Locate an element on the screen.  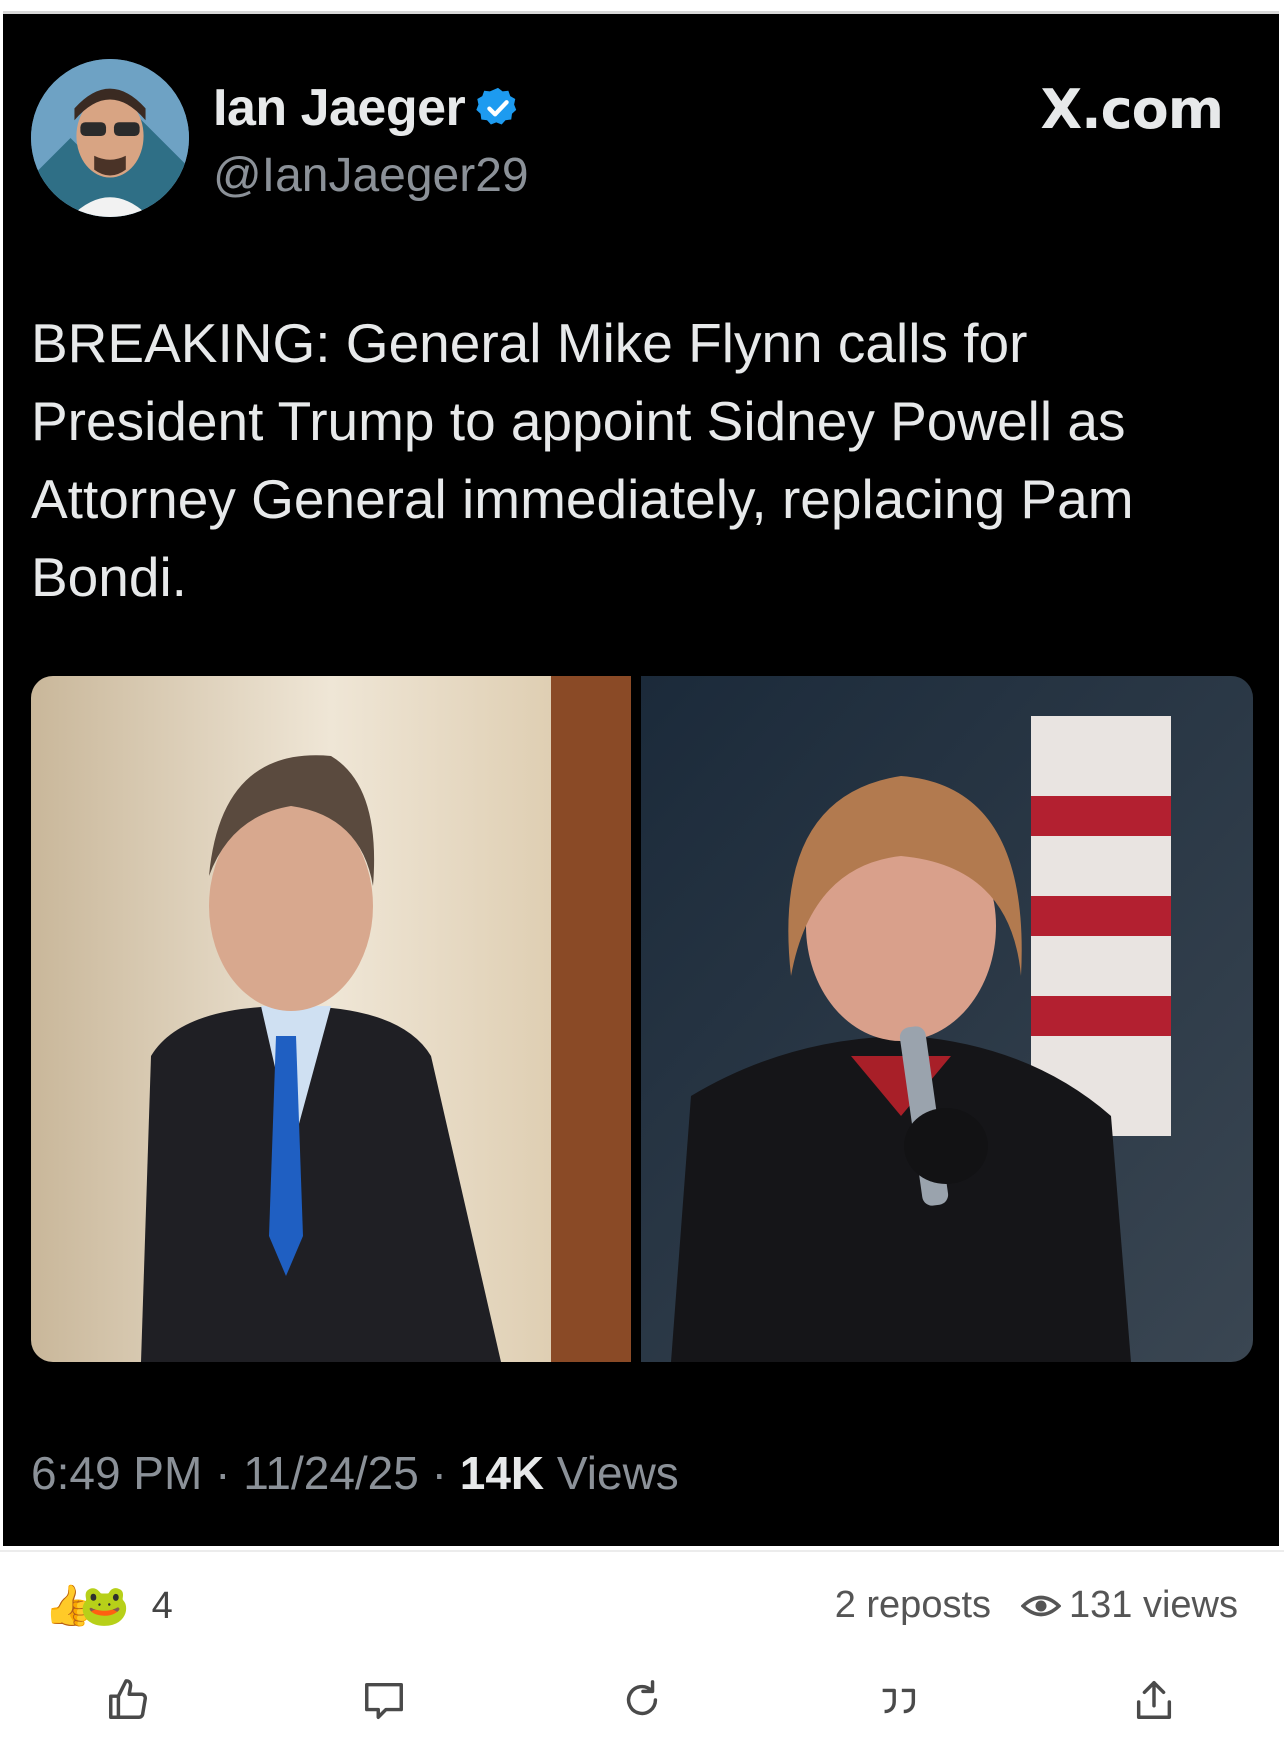
author-handle: @IanJaeger29 is located at coordinates (371, 175).